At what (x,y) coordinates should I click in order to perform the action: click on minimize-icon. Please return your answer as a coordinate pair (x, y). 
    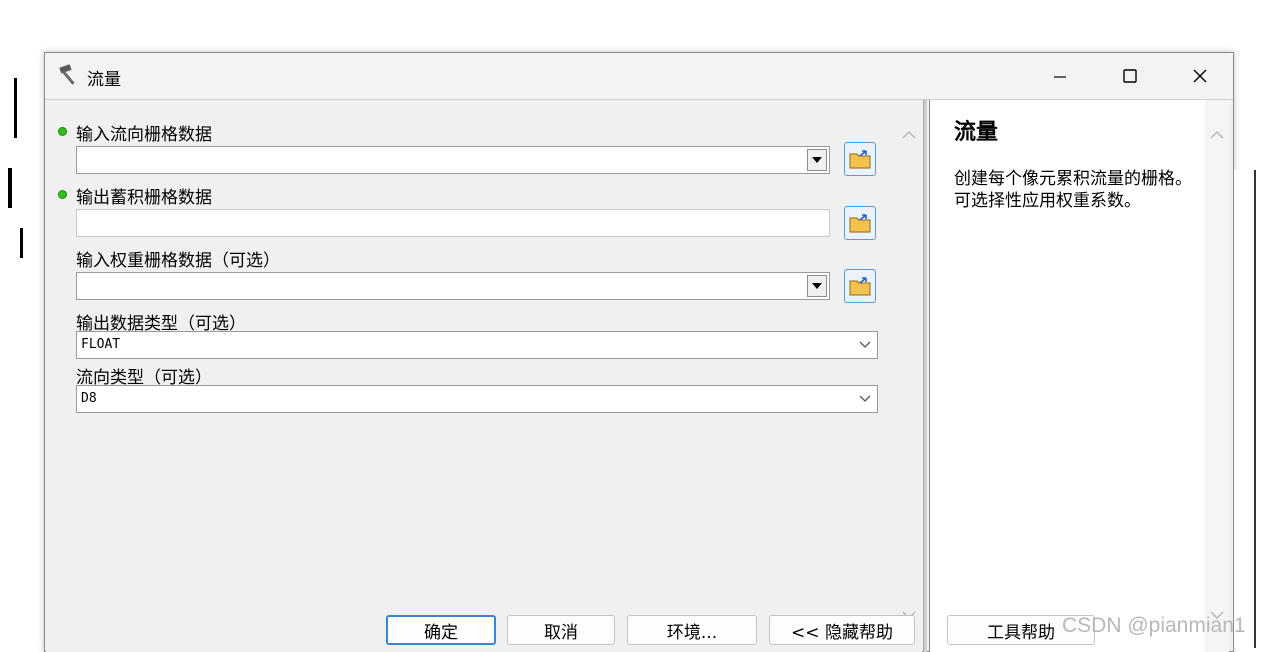
    Looking at the image, I should click on (1060, 77).